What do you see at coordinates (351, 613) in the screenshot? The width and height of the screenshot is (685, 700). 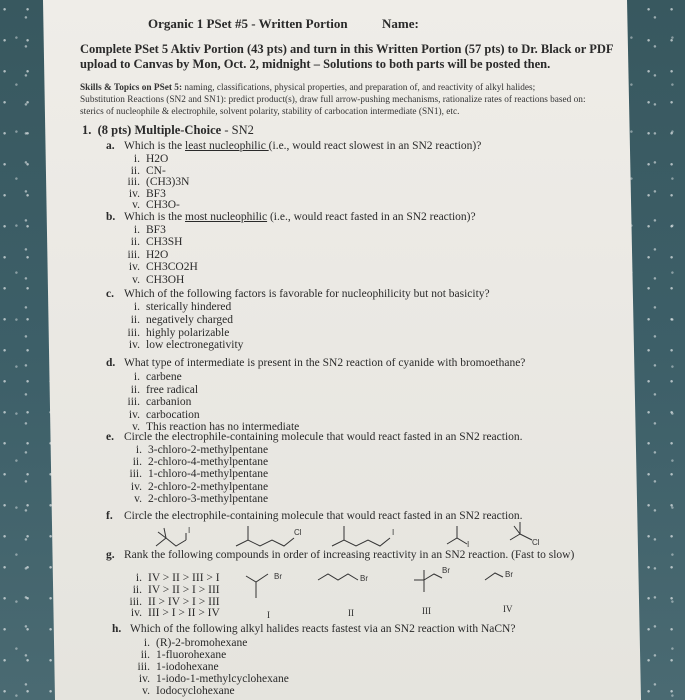 I see `structure-g-II-label: II` at bounding box center [351, 613].